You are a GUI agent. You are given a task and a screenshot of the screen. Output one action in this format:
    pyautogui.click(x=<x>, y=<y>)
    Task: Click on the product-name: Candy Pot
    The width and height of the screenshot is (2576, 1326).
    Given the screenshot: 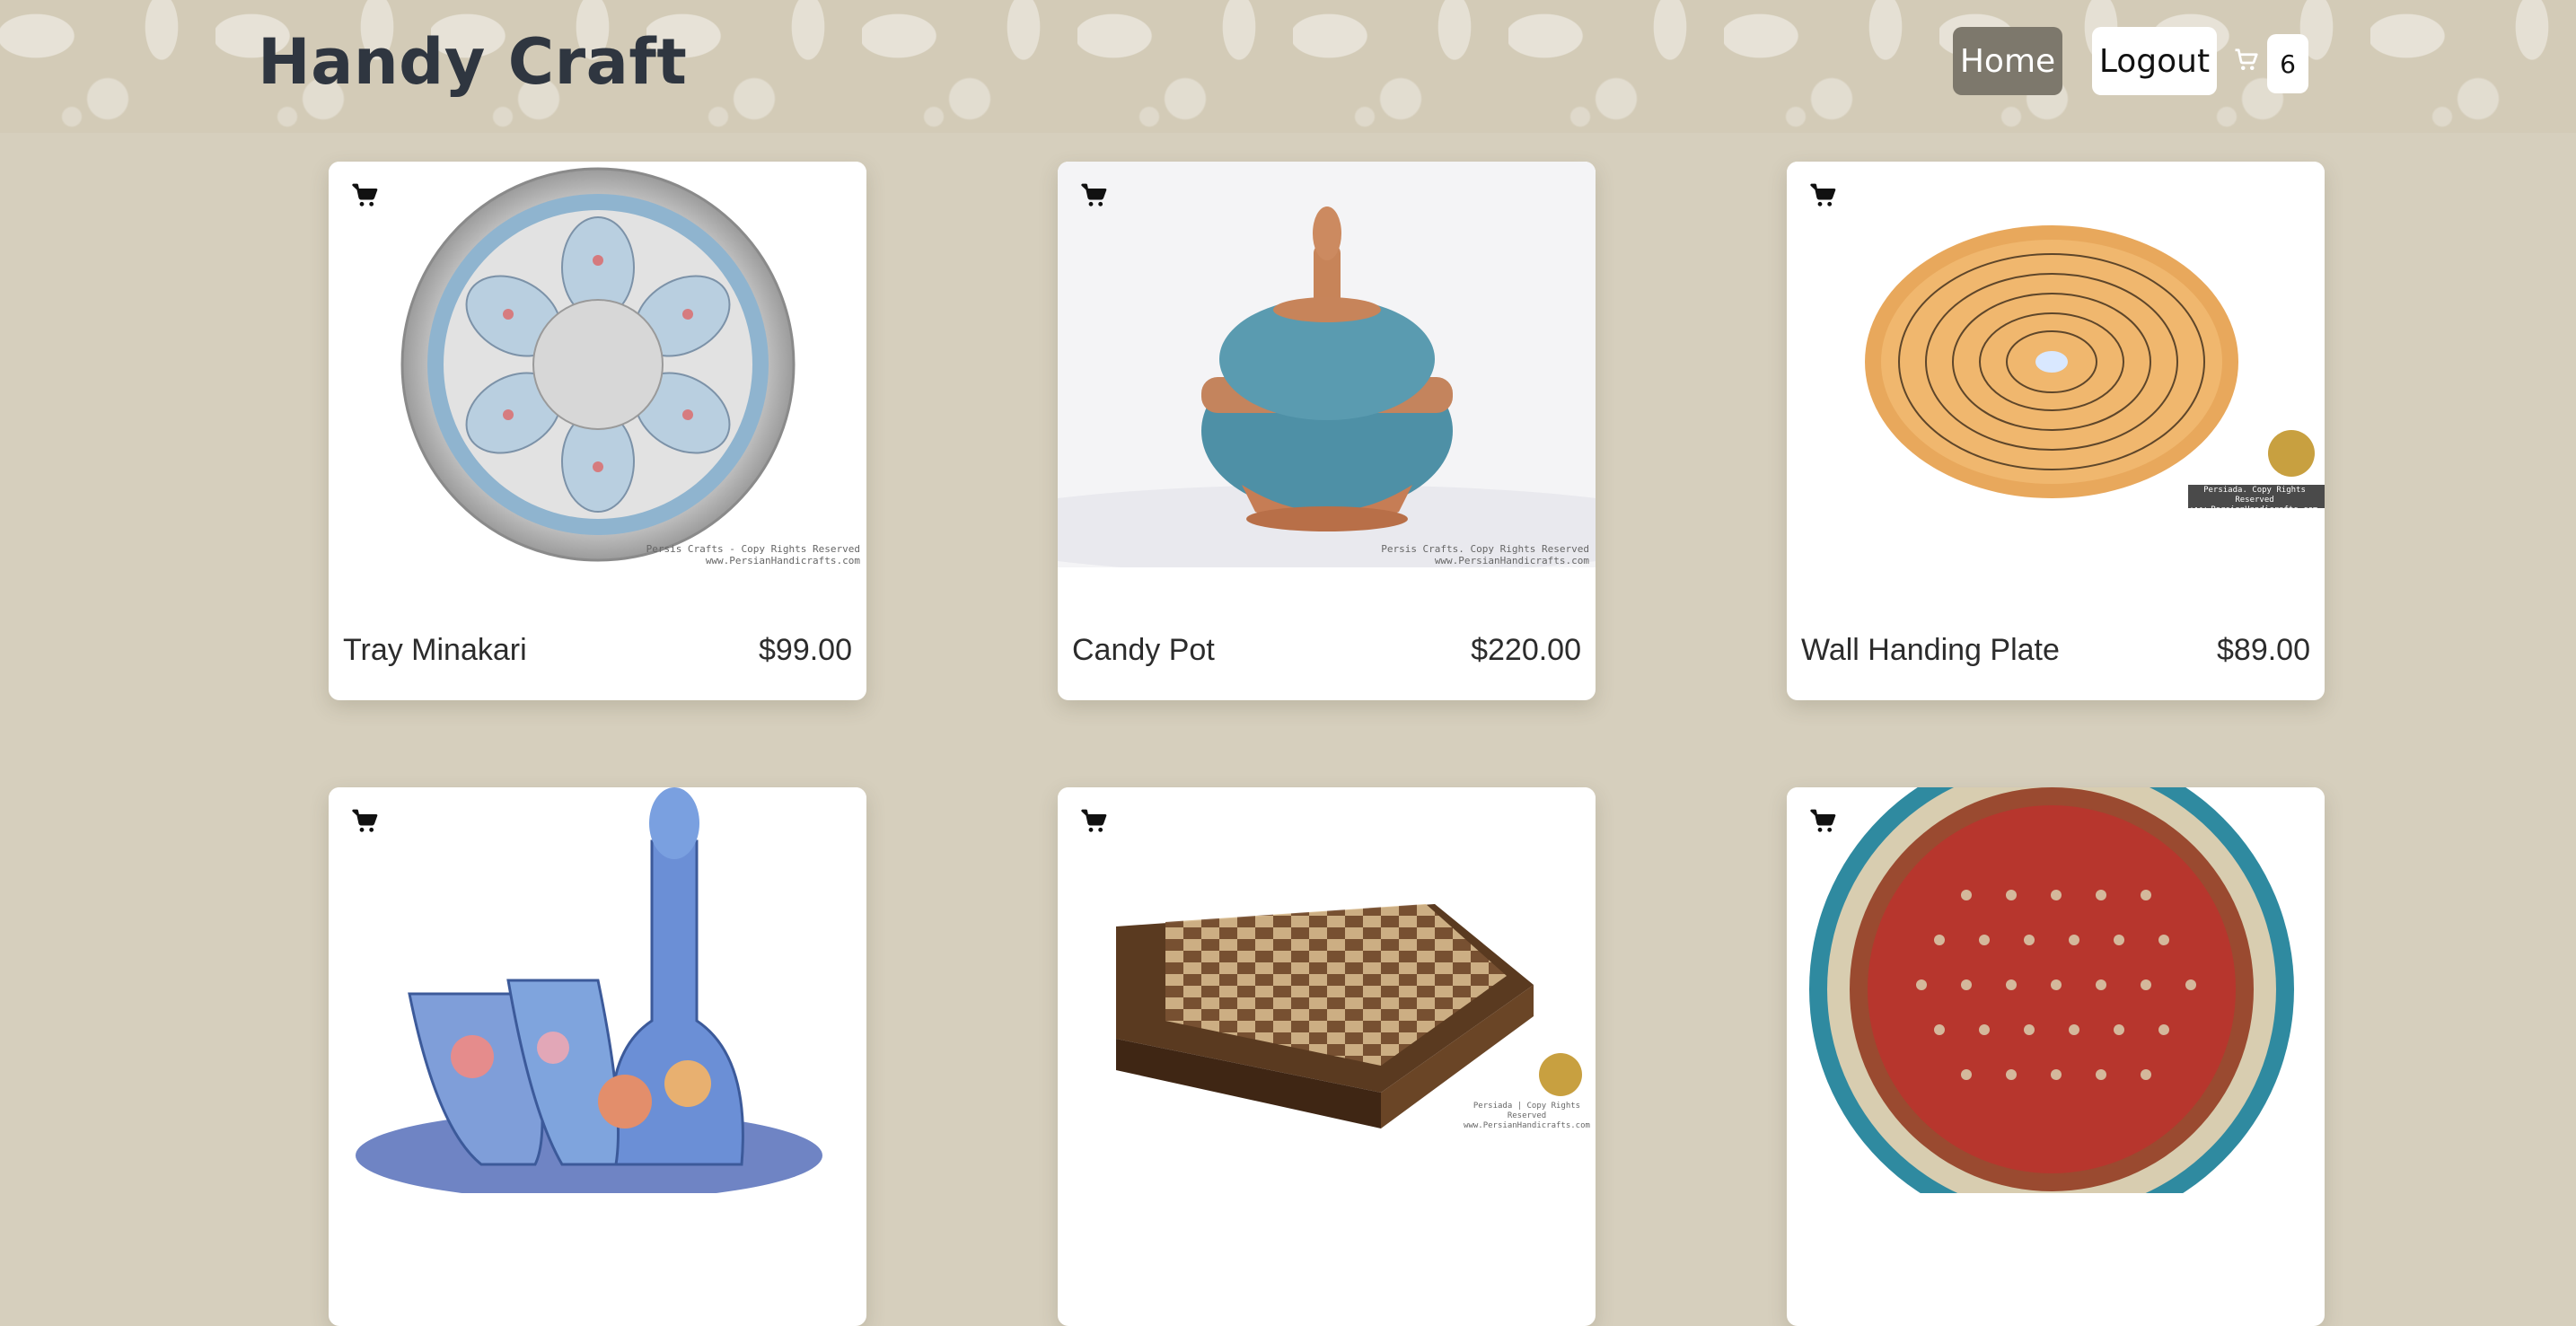 What is the action you would take?
    pyautogui.click(x=1143, y=650)
    